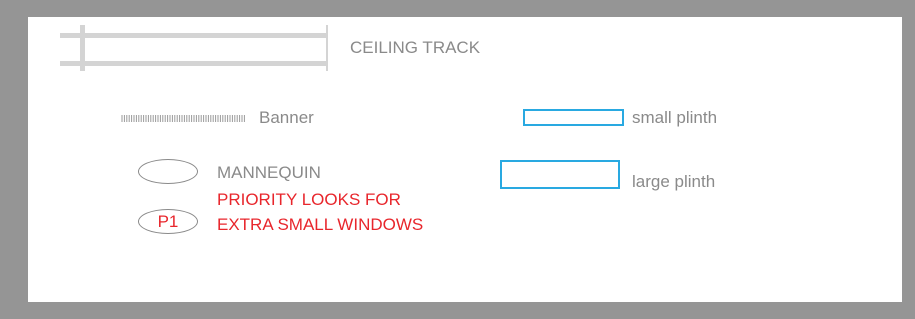 The height and width of the screenshot is (319, 915). Describe the element at coordinates (309, 199) in the screenshot. I see `priority-line-1: PRIORITY LOOKS FOR` at that location.